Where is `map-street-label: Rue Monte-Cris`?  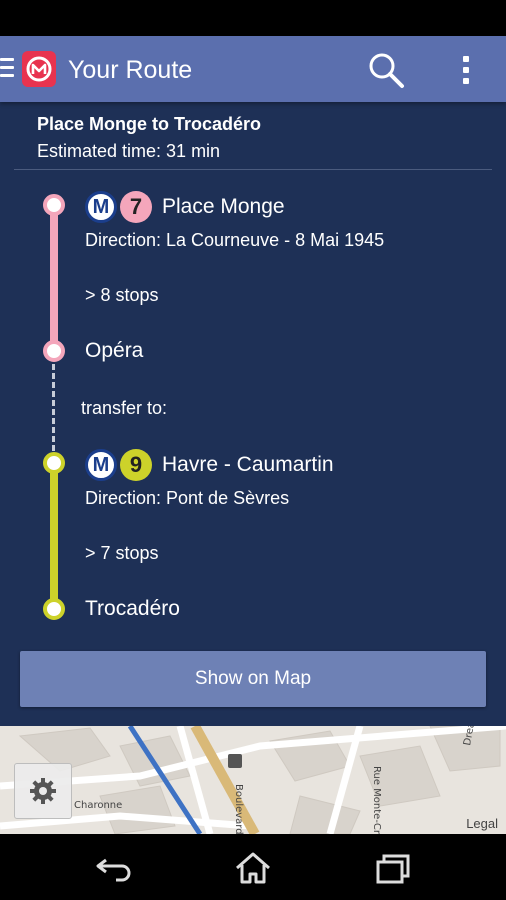
map-street-label: Rue Monte-Cris is located at coordinates (376, 800).